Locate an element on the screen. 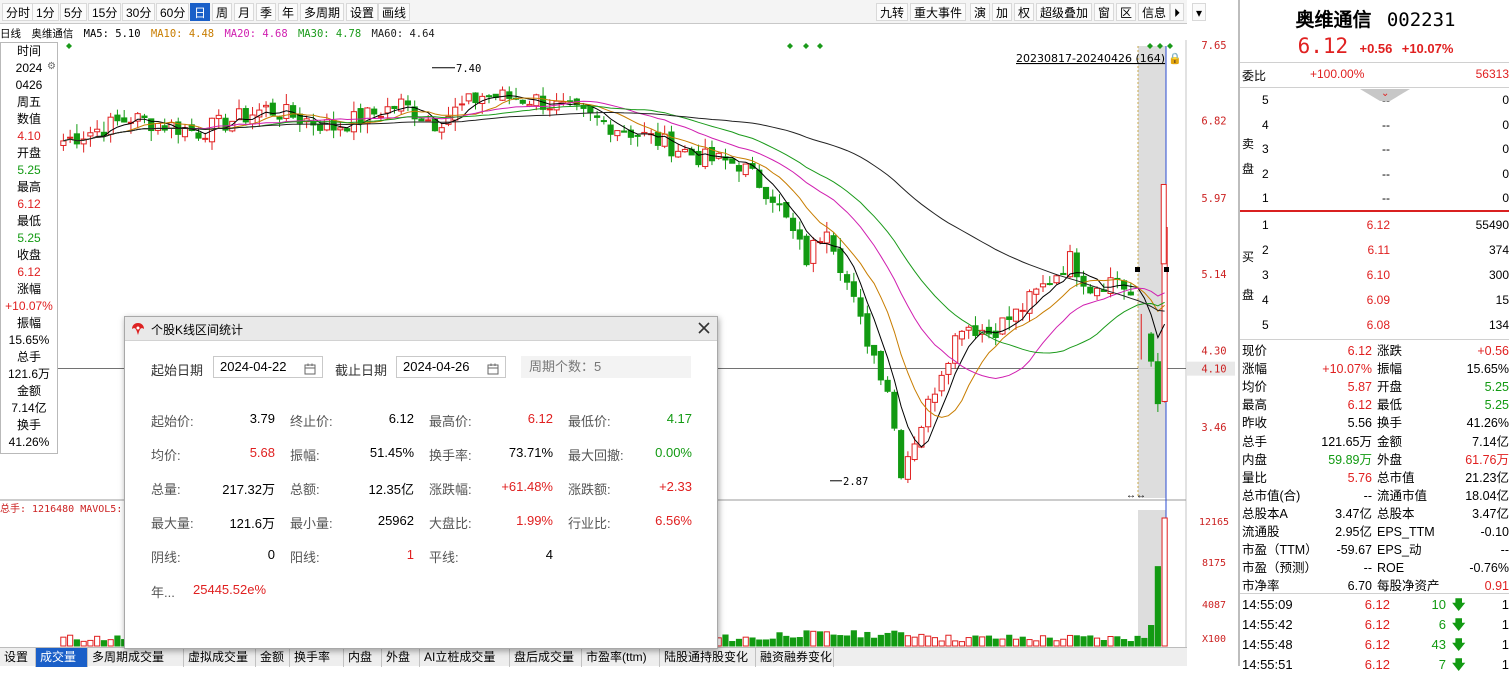  field-label: 开盘 is located at coordinates (1389, 387).